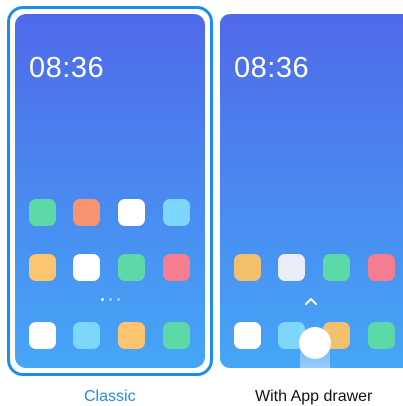 The height and width of the screenshot is (406, 403). I want to click on page-dot-active, so click(102, 299).